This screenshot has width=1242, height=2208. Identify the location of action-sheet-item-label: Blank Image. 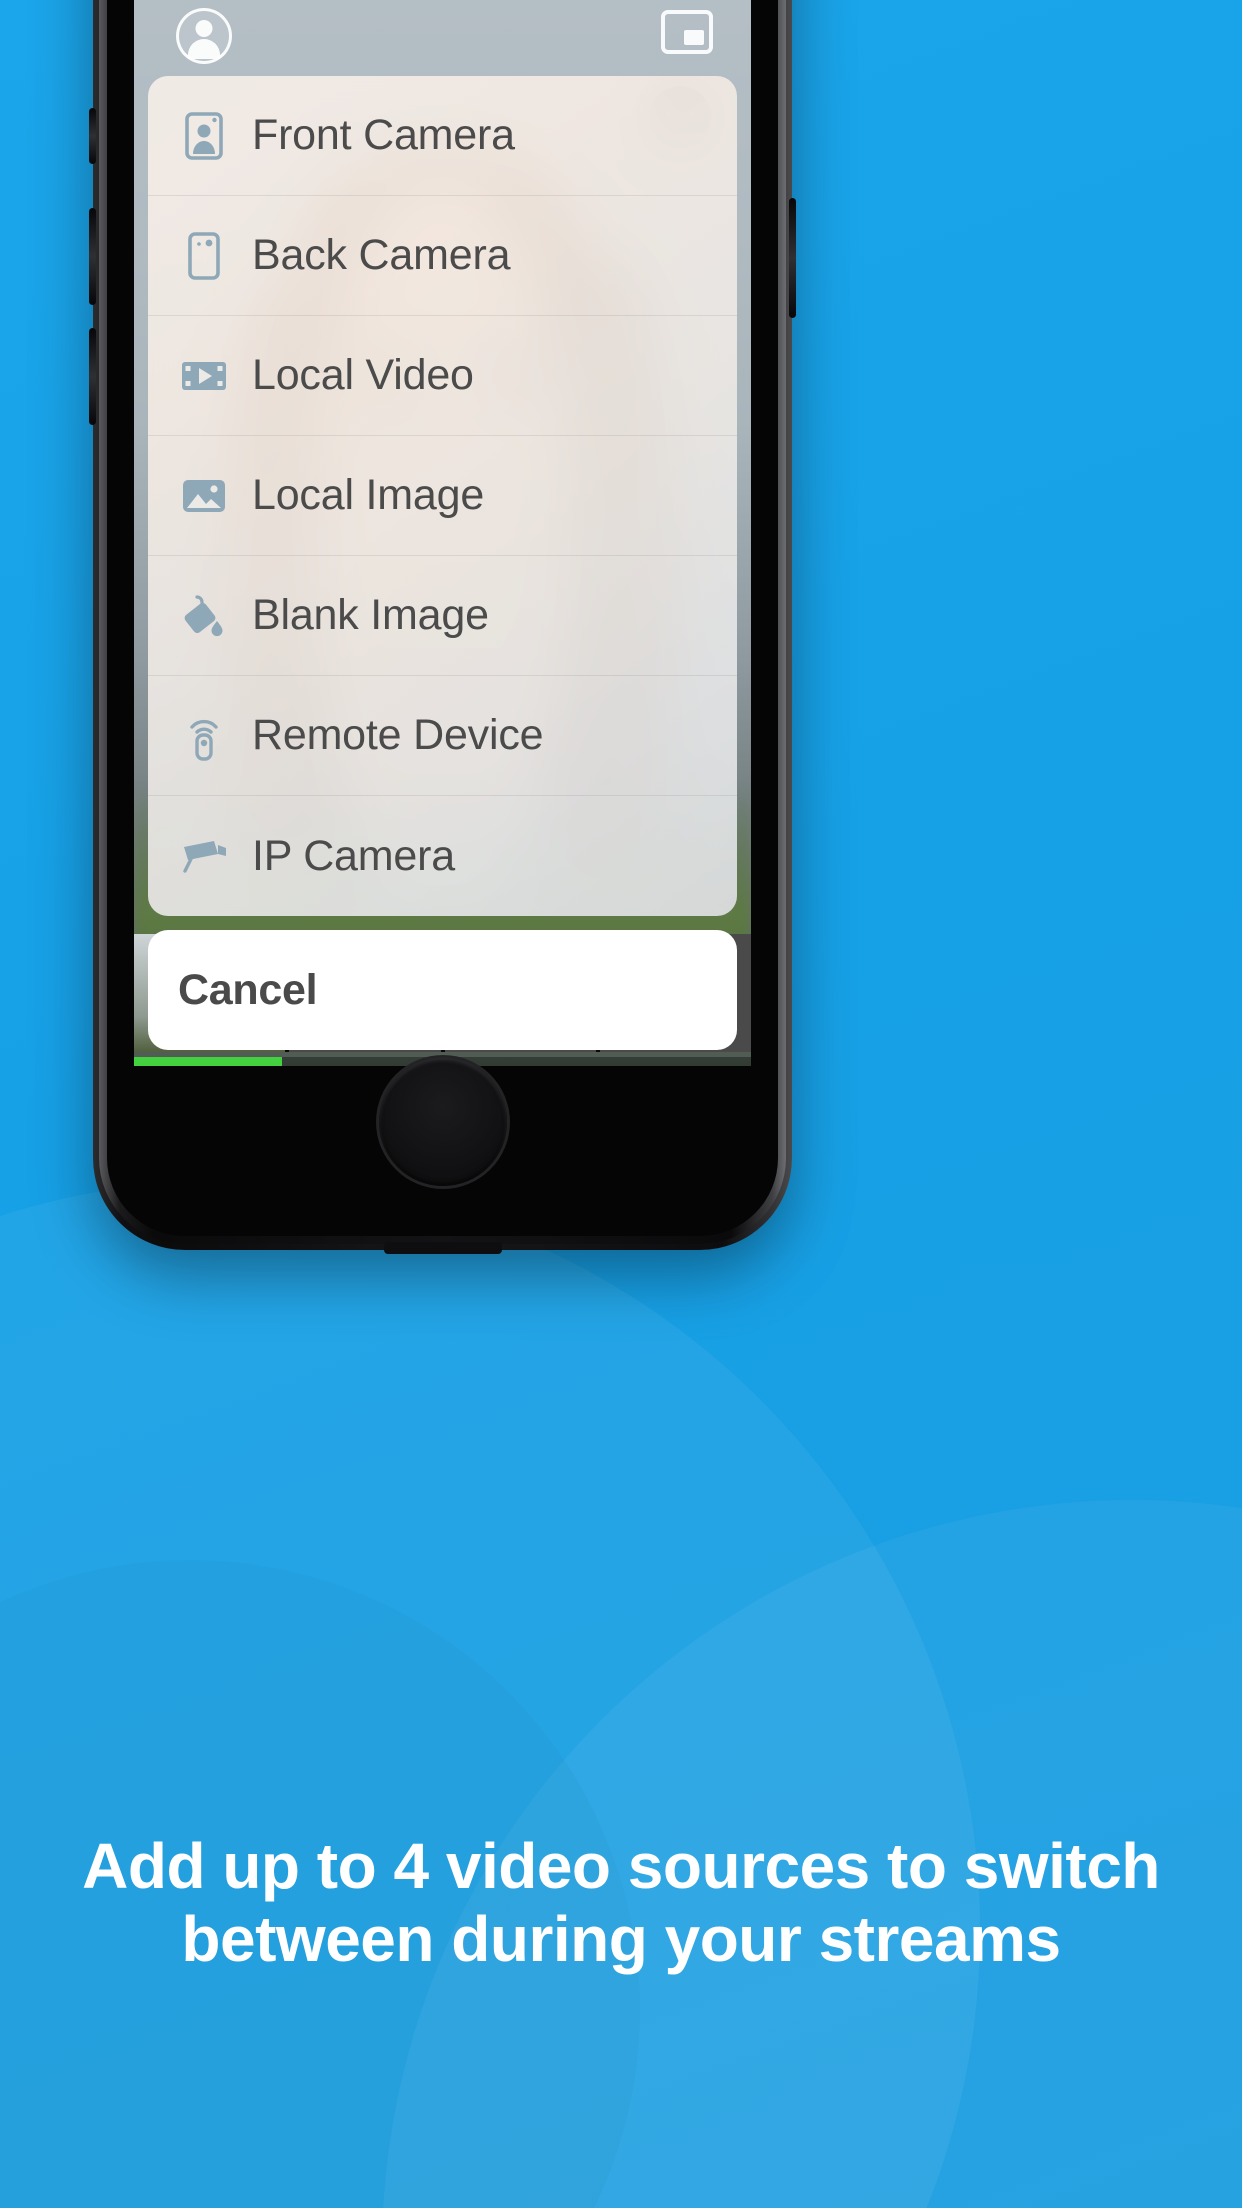
(370, 615).